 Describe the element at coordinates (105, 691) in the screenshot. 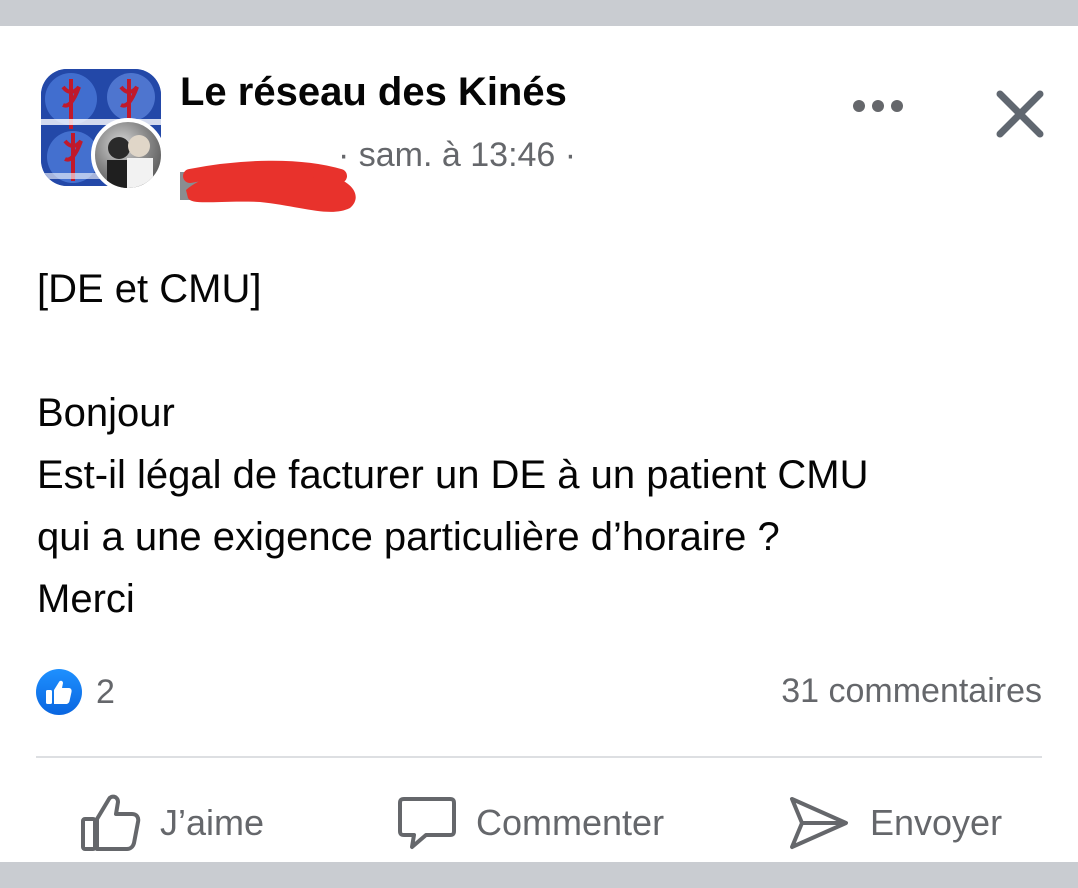

I see `like-count: 2` at that location.